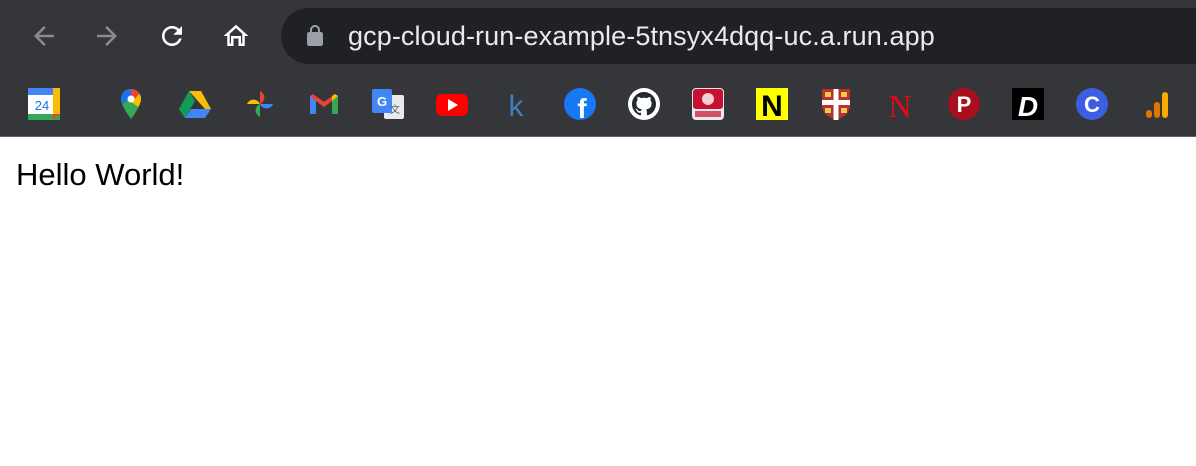 The height and width of the screenshot is (466, 1196). I want to click on google-maps-icon, so click(131, 104).